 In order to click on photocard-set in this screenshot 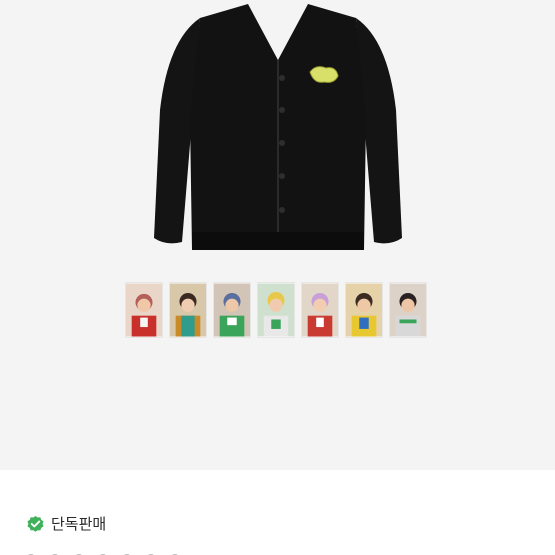, I will do `click(278, 310)`.